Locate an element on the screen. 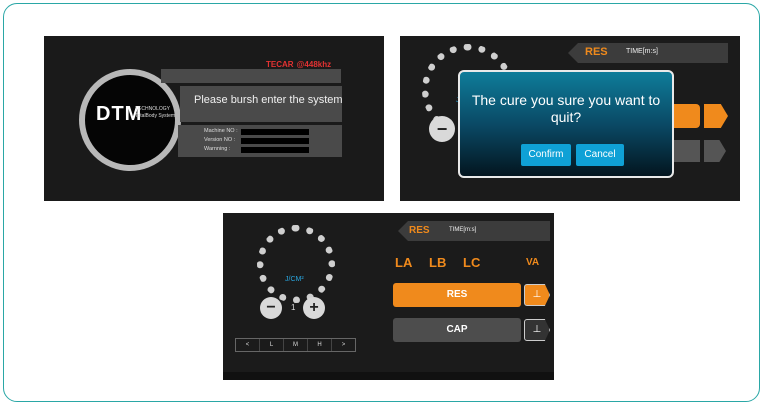  electrode-cap-icon: ⊥ is located at coordinates (537, 329).